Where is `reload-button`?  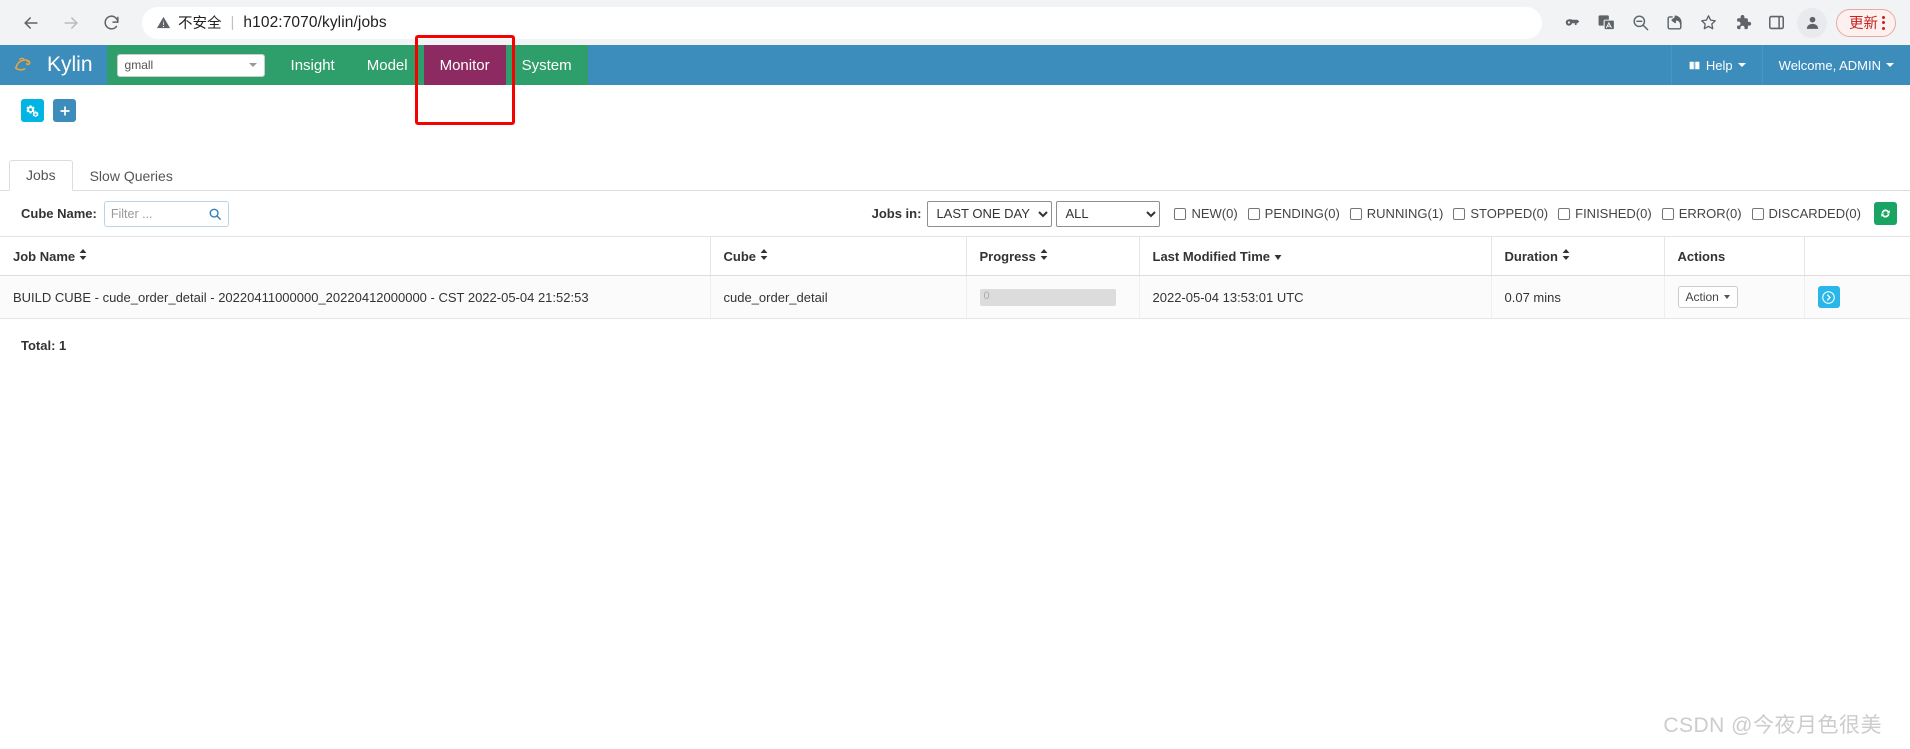 reload-button is located at coordinates (111, 23).